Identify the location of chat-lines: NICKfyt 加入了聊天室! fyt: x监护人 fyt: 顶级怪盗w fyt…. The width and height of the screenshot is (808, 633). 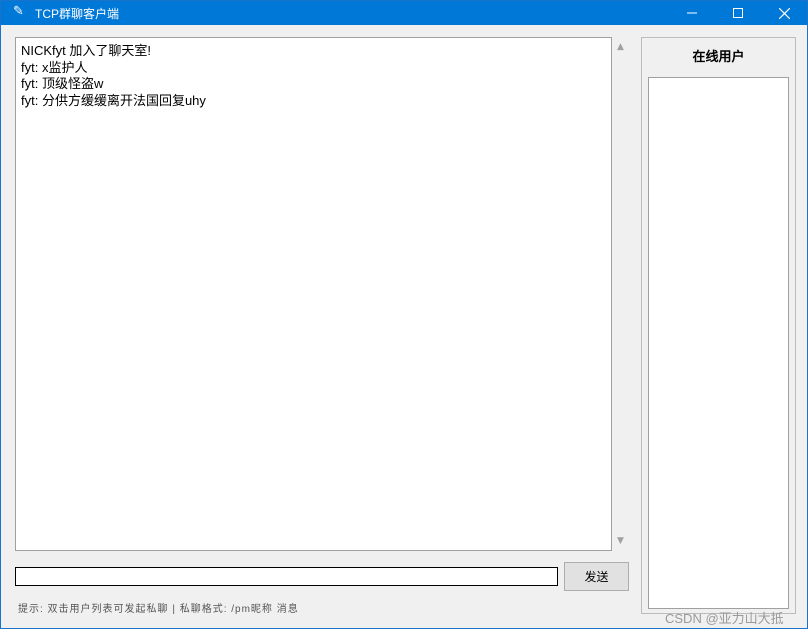
(113, 76).